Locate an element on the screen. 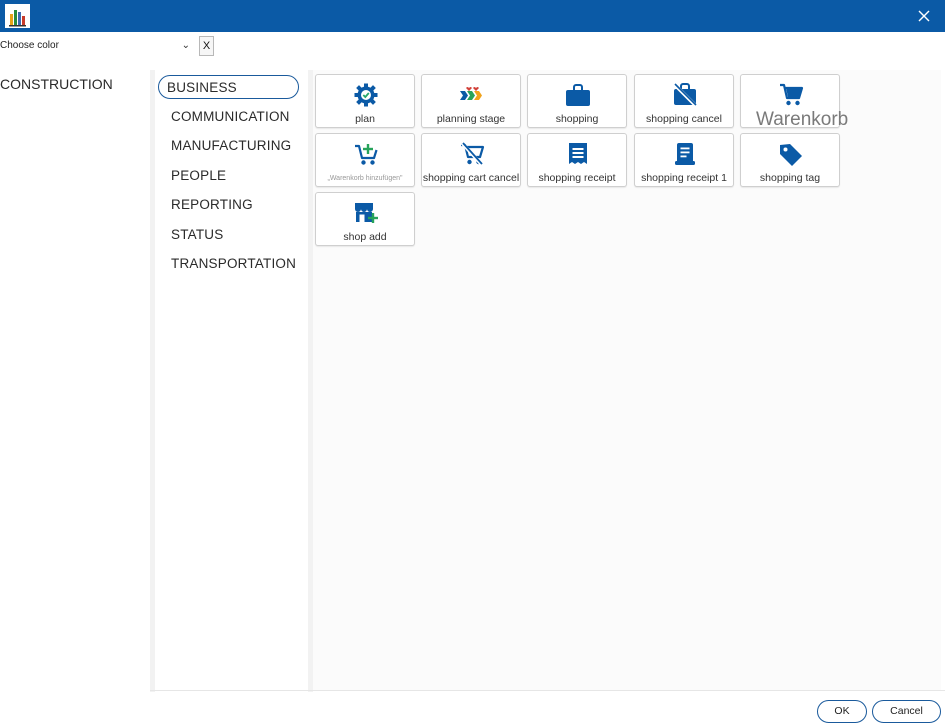 Image resolution: width=945 pixels, height=727 pixels. icon-tile-warenkorb-hinzufuegen: „Warenkorb hinzufügen" is located at coordinates (365, 160).